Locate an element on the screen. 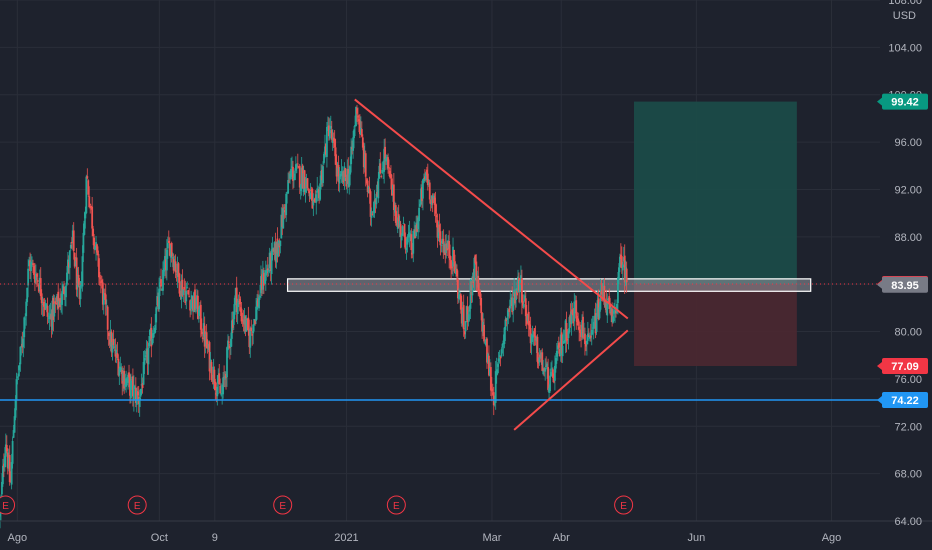 The image size is (932, 550). x-tick-label: Oct is located at coordinates (159, 538).